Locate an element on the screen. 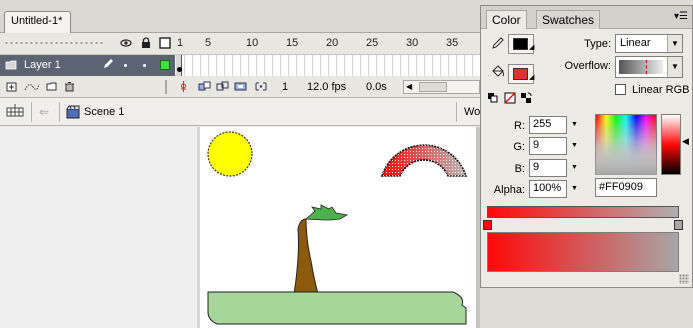  timeline-header: 1 5 10 15 20 25 30 35 is located at coordinates (240, 44).